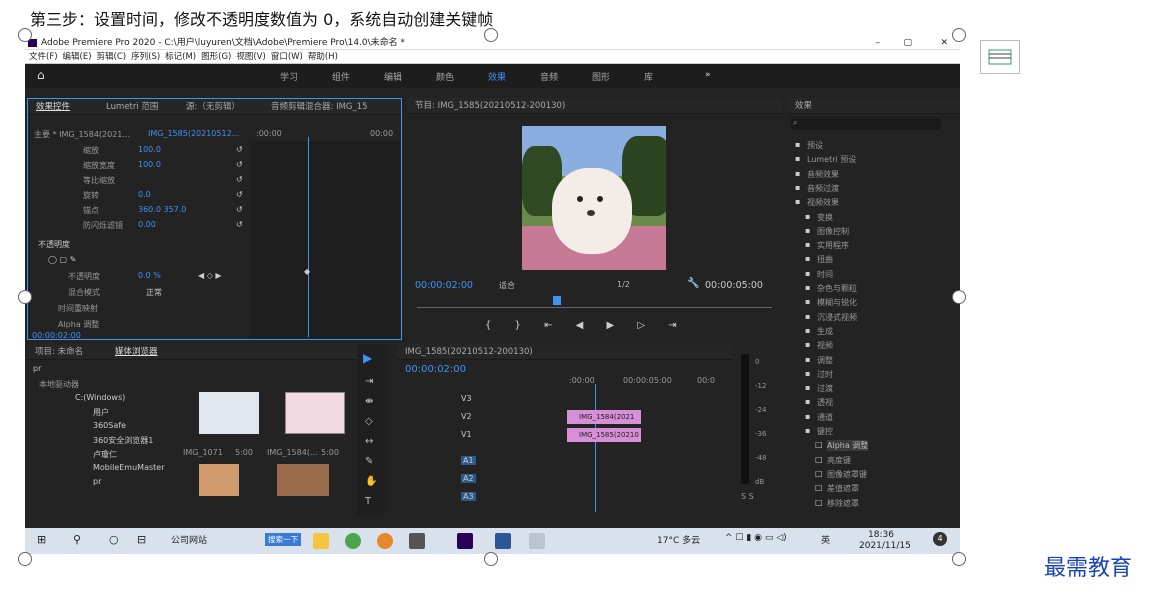  I want to click on search-icon: ⚲, so click(77, 539).